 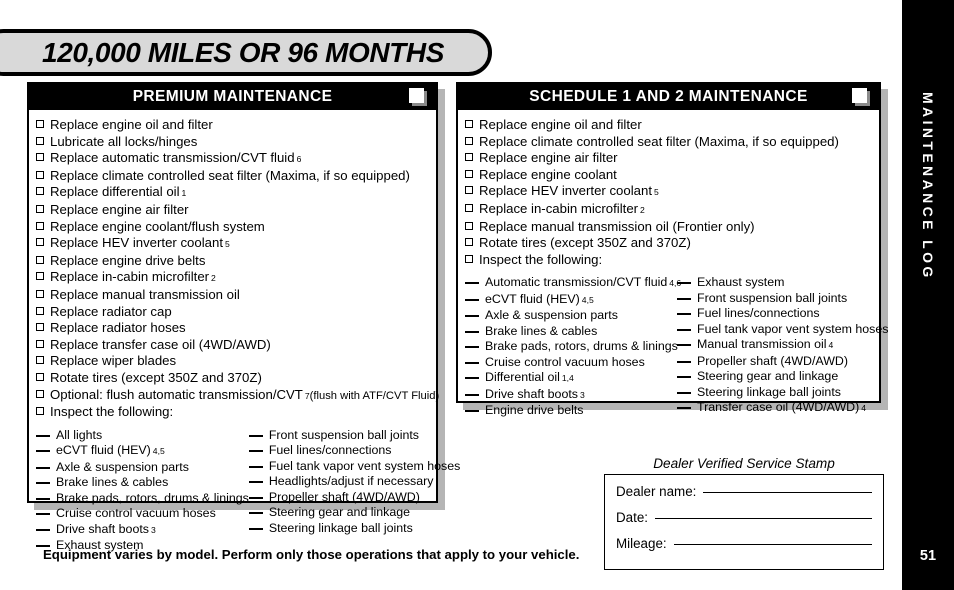 What do you see at coordinates (571, 378) in the screenshot?
I see `list-item: Differential oil 1,4` at bounding box center [571, 378].